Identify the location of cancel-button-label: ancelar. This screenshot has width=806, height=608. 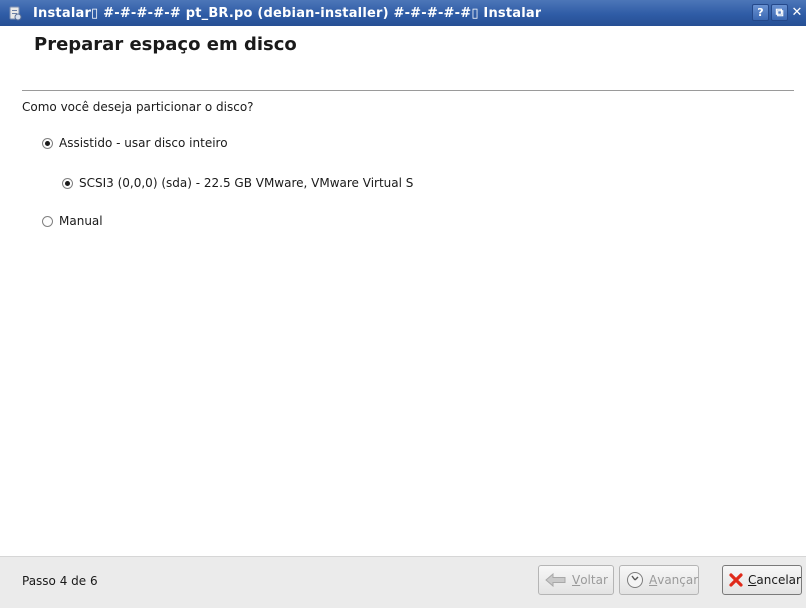
(778, 580).